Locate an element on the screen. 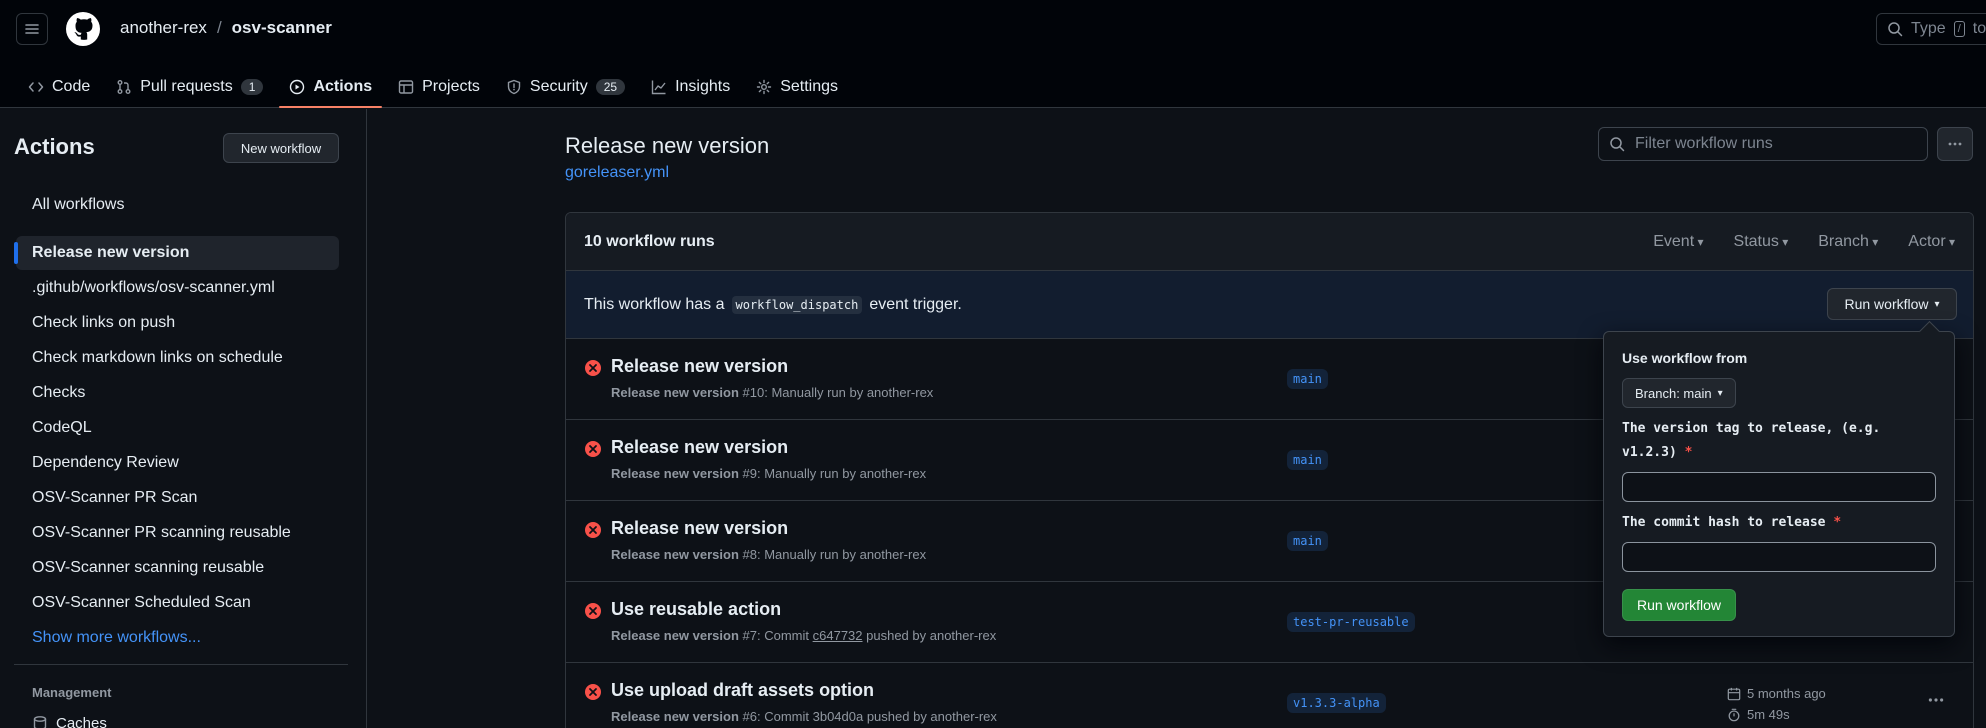  branch-select-label: Branch: main is located at coordinates (1673, 393).